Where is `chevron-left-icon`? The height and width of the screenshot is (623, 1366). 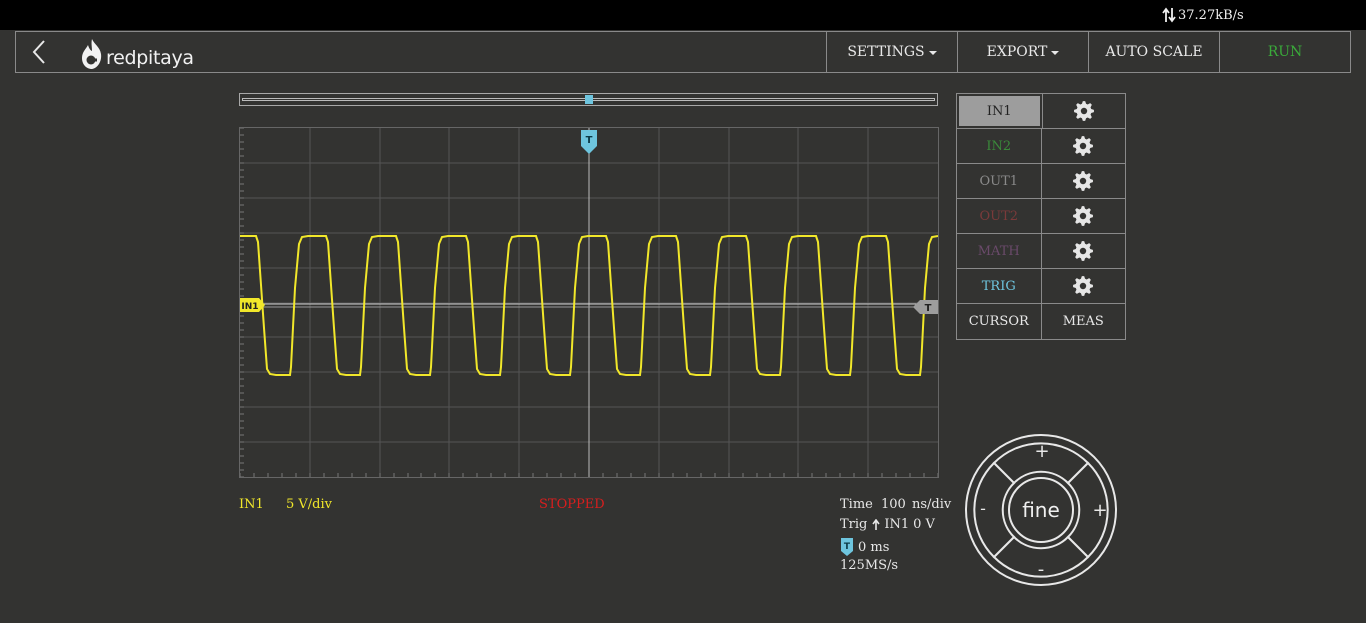 chevron-left-icon is located at coordinates (38, 52).